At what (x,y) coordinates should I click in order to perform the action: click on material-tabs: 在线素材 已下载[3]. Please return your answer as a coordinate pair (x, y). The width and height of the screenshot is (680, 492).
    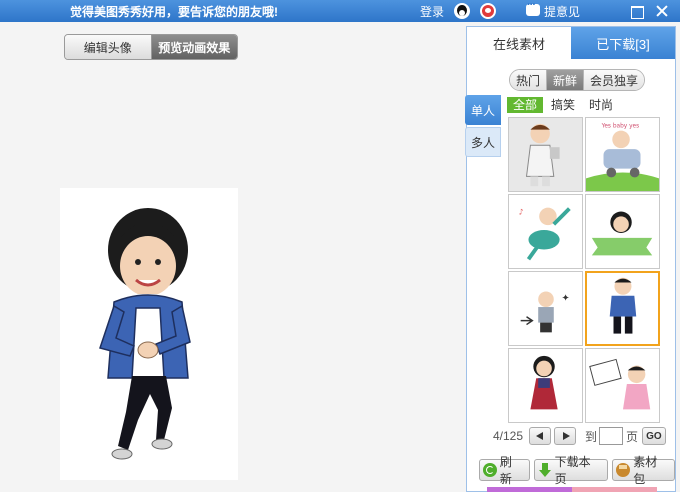
    Looking at the image, I should click on (571, 43).